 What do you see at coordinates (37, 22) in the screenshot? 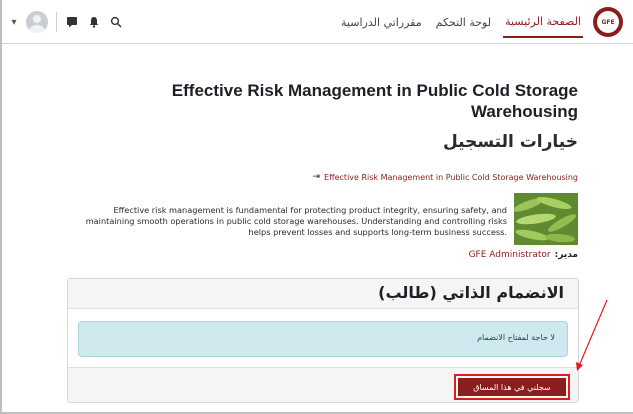
I see `avatar` at bounding box center [37, 22].